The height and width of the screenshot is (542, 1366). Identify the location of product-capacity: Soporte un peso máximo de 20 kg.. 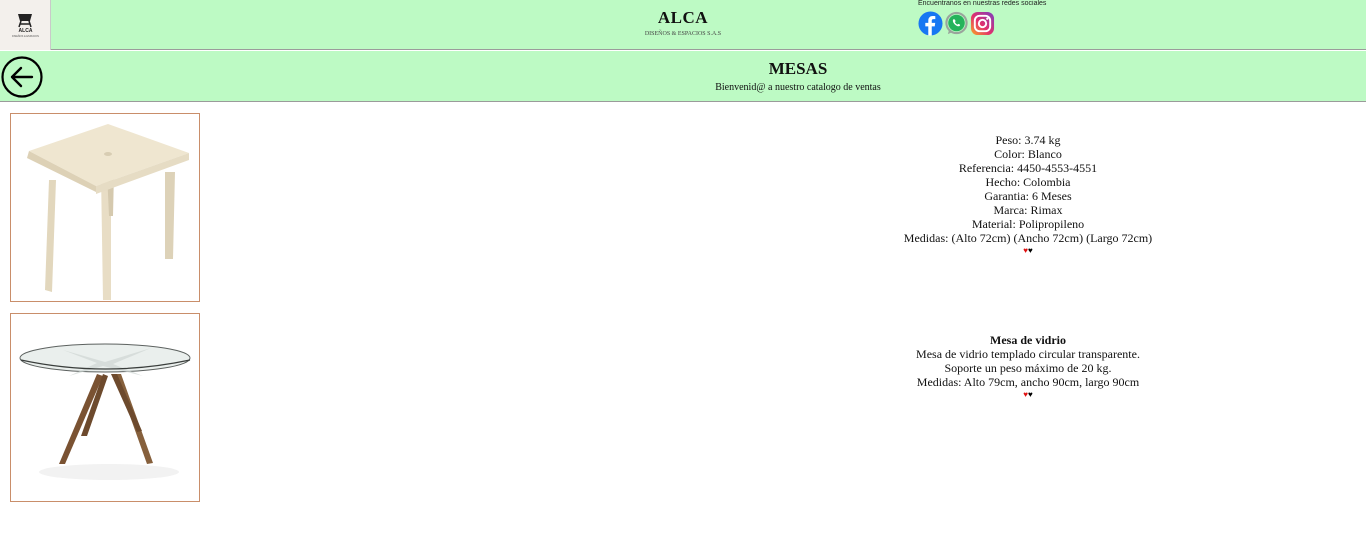
(1028, 368).